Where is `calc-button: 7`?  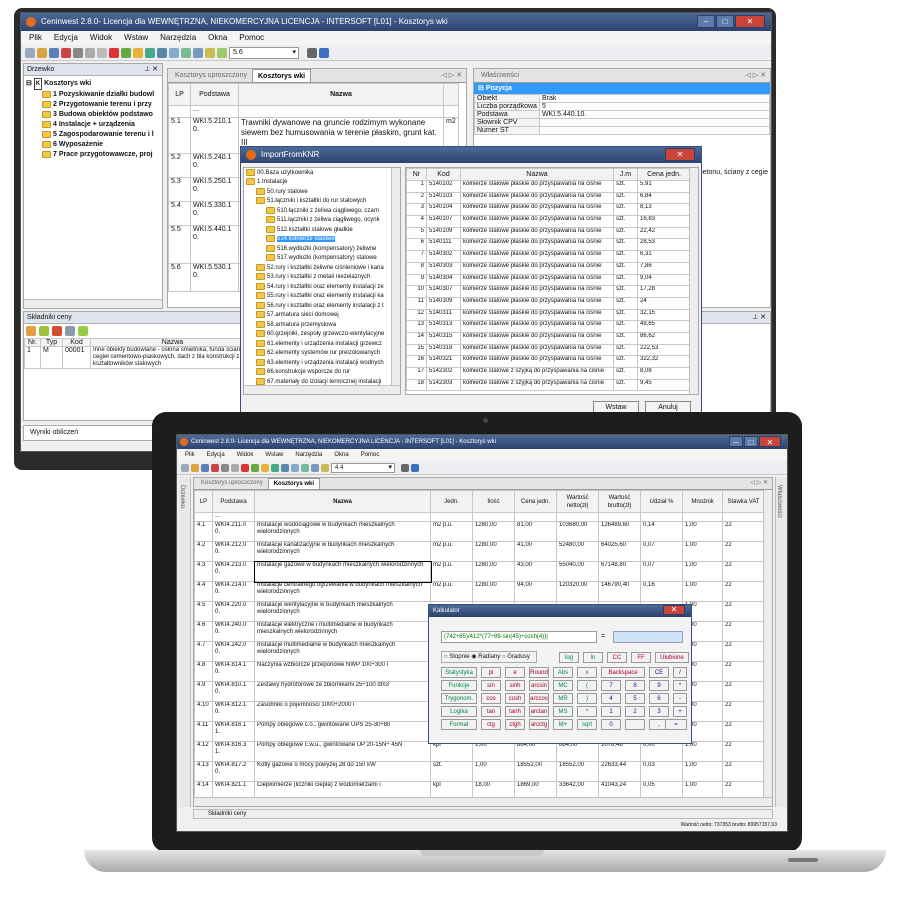 calc-button: 7 is located at coordinates (611, 685).